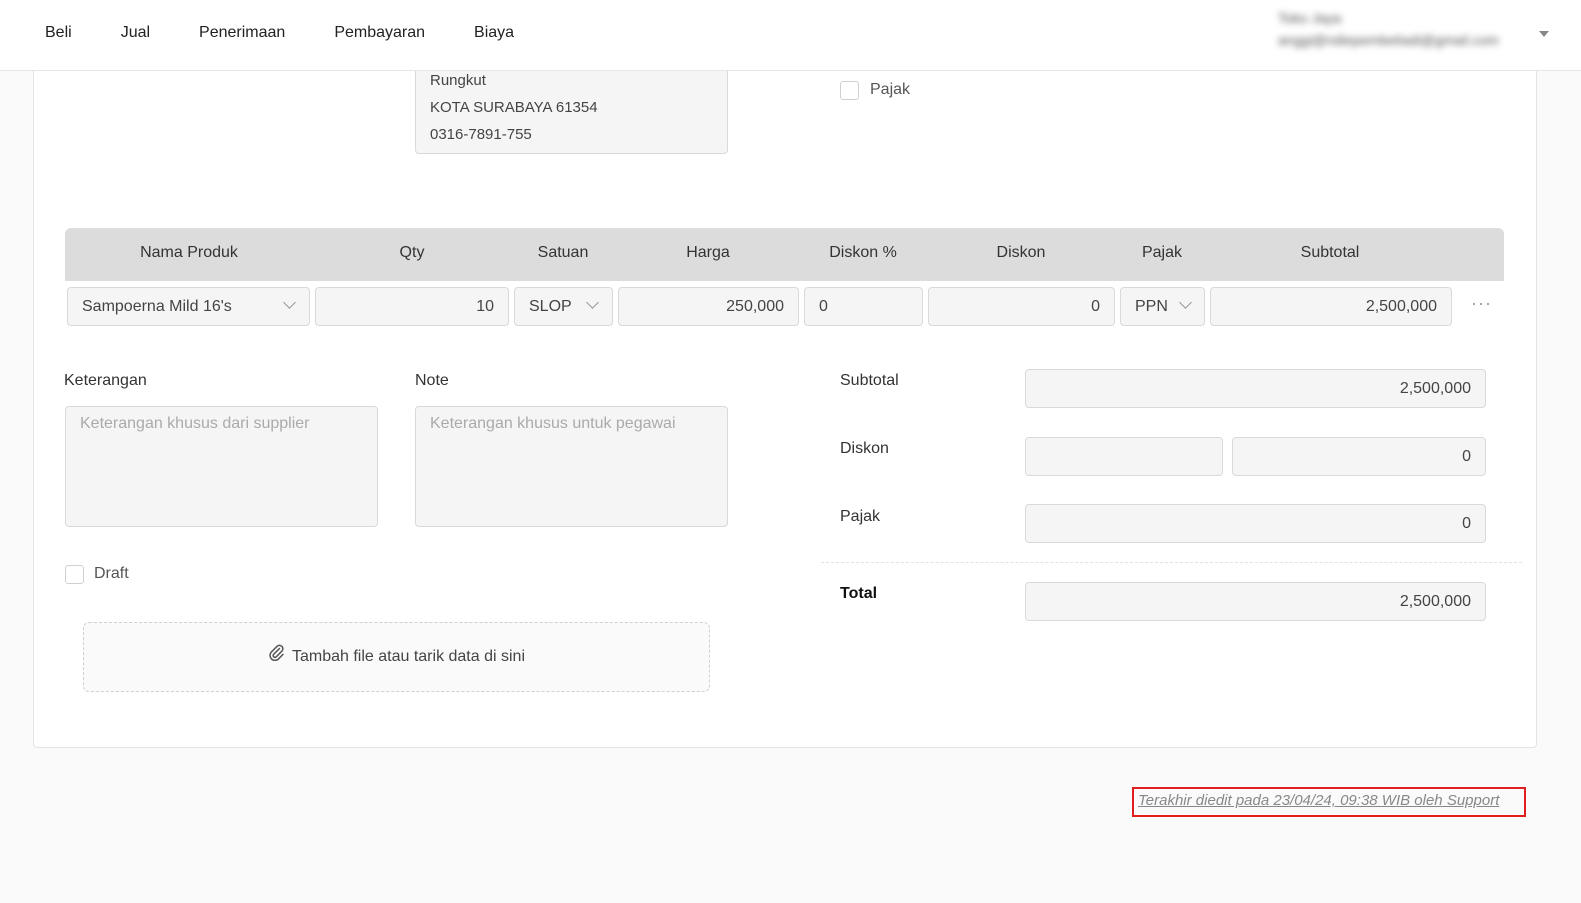  I want to click on unit-select: SLOP, so click(563, 306).